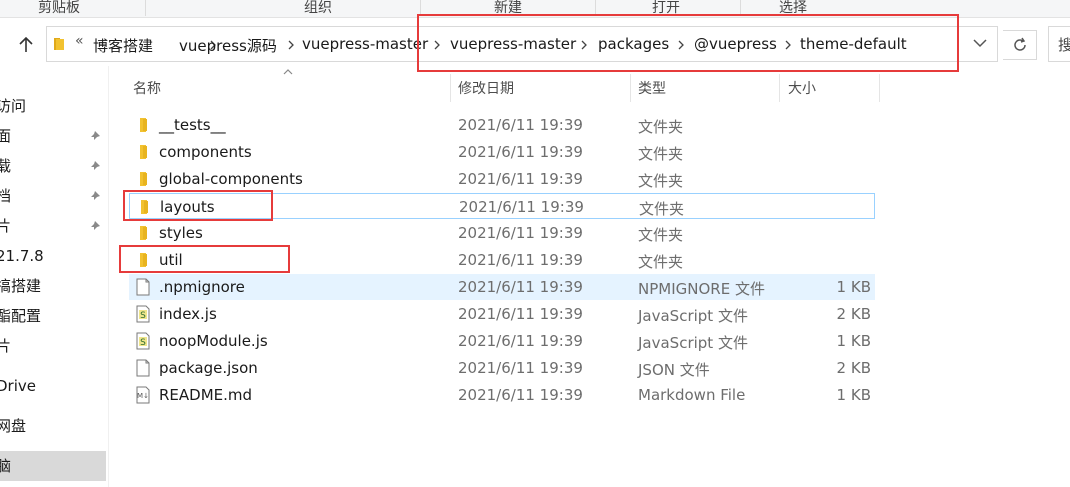 The width and height of the screenshot is (1070, 487). I want to click on search-box: 搜, so click(1059, 44).